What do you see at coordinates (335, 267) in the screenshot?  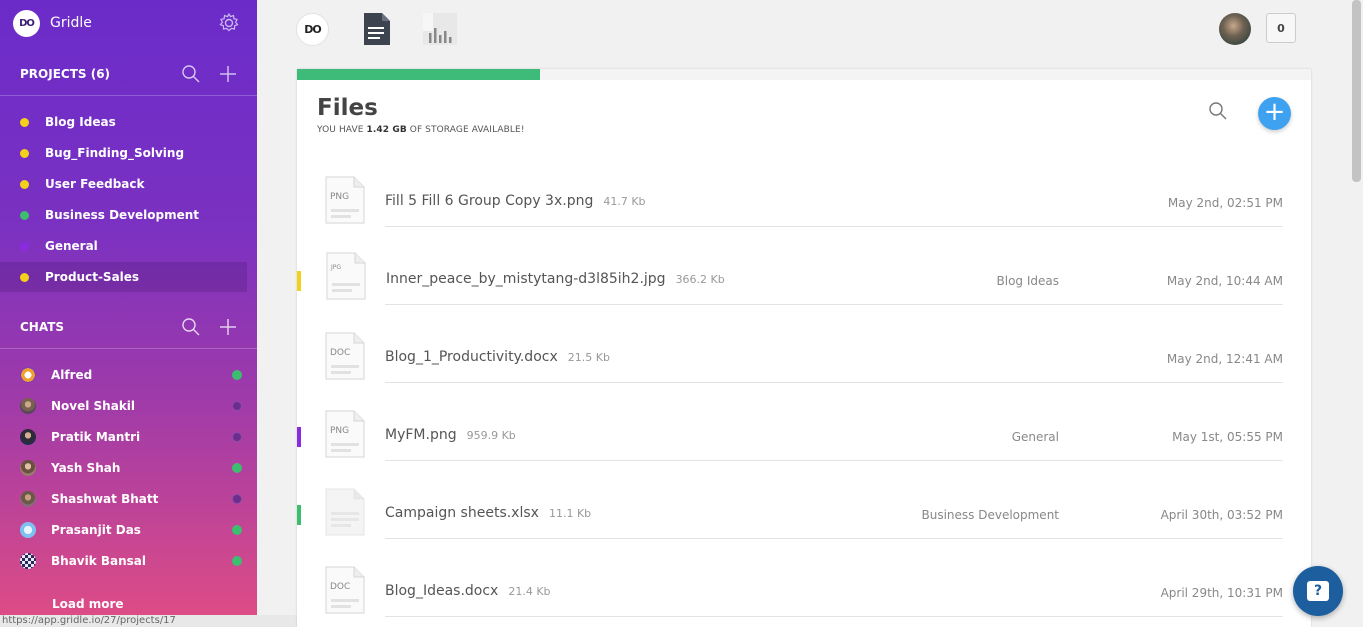 I see `file-type-label: JPG` at bounding box center [335, 267].